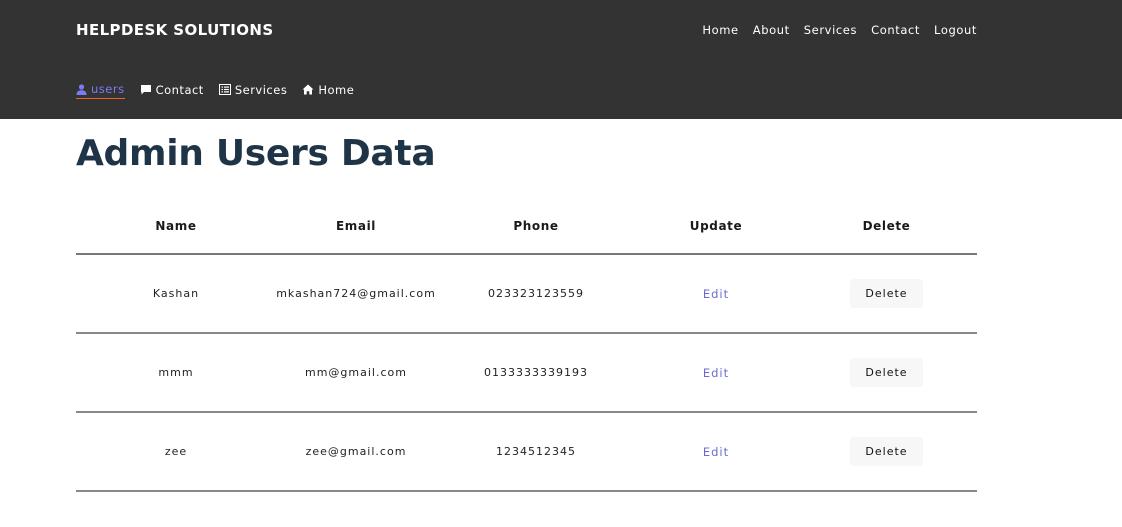 This screenshot has width=1122, height=527. What do you see at coordinates (179, 89) in the screenshot?
I see `sub-nav-contact-label: Contact` at bounding box center [179, 89].